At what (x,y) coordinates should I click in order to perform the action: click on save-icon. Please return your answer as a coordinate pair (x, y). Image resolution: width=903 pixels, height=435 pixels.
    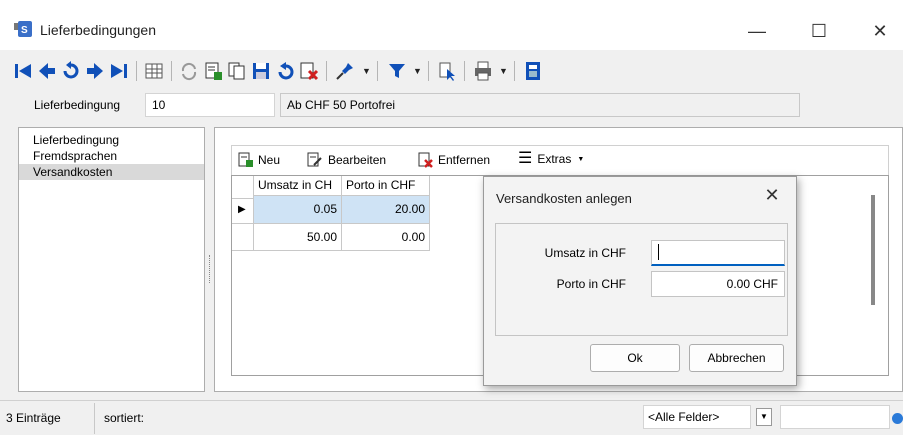
    Looking at the image, I should click on (261, 71).